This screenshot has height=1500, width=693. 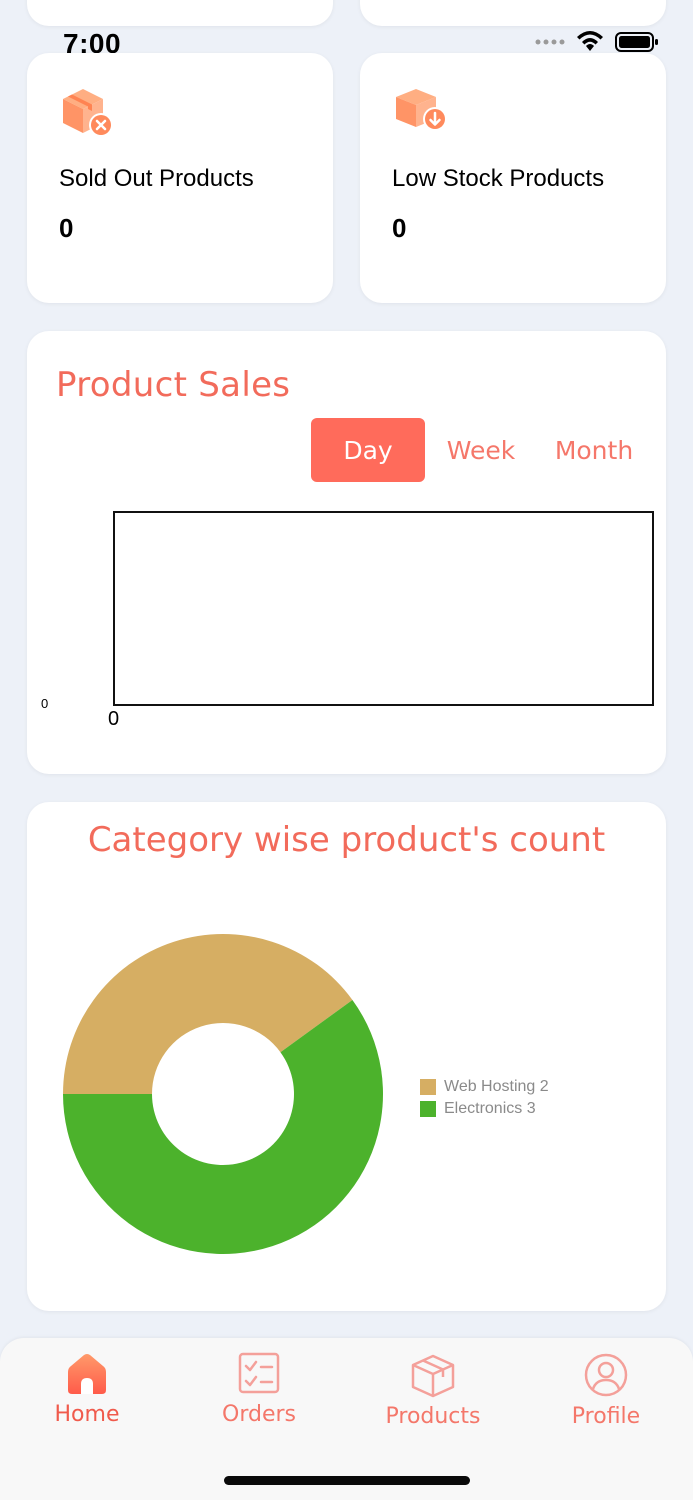 What do you see at coordinates (513, 13) in the screenshot?
I see `previous-stat-card-right` at bounding box center [513, 13].